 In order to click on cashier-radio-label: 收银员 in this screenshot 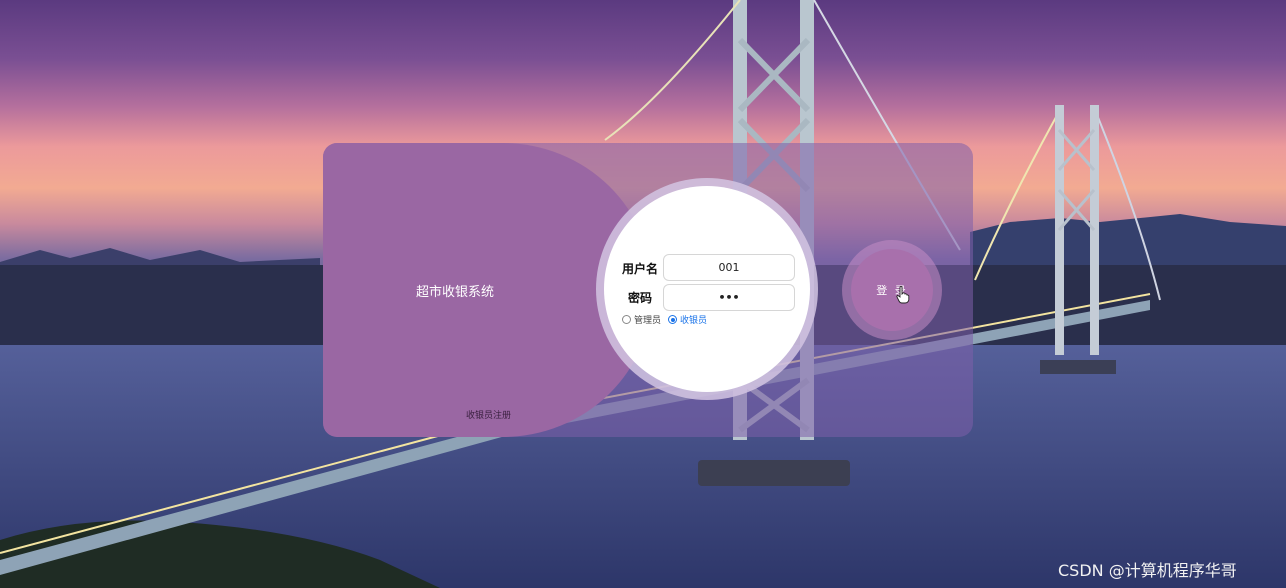, I will do `click(694, 321)`.